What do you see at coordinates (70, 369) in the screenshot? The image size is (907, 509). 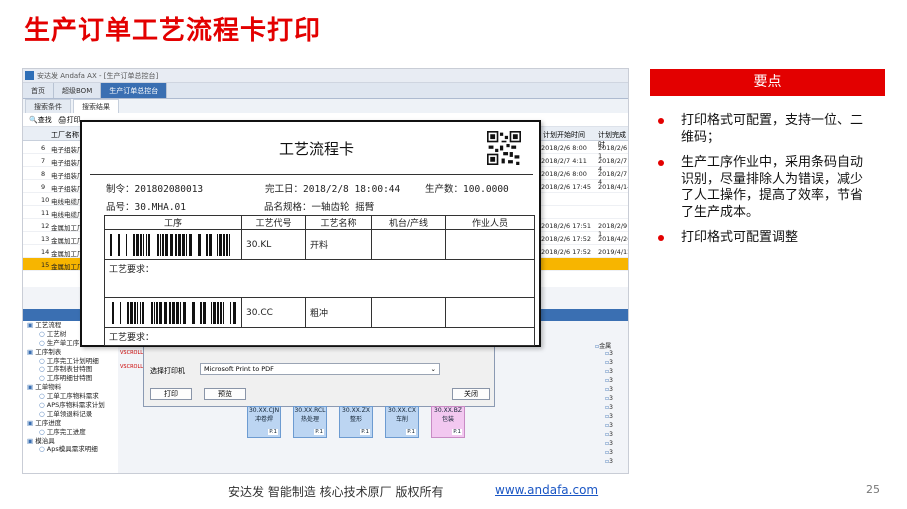 I see `tree-item: ○ 工序制表甘特图` at bounding box center [70, 369].